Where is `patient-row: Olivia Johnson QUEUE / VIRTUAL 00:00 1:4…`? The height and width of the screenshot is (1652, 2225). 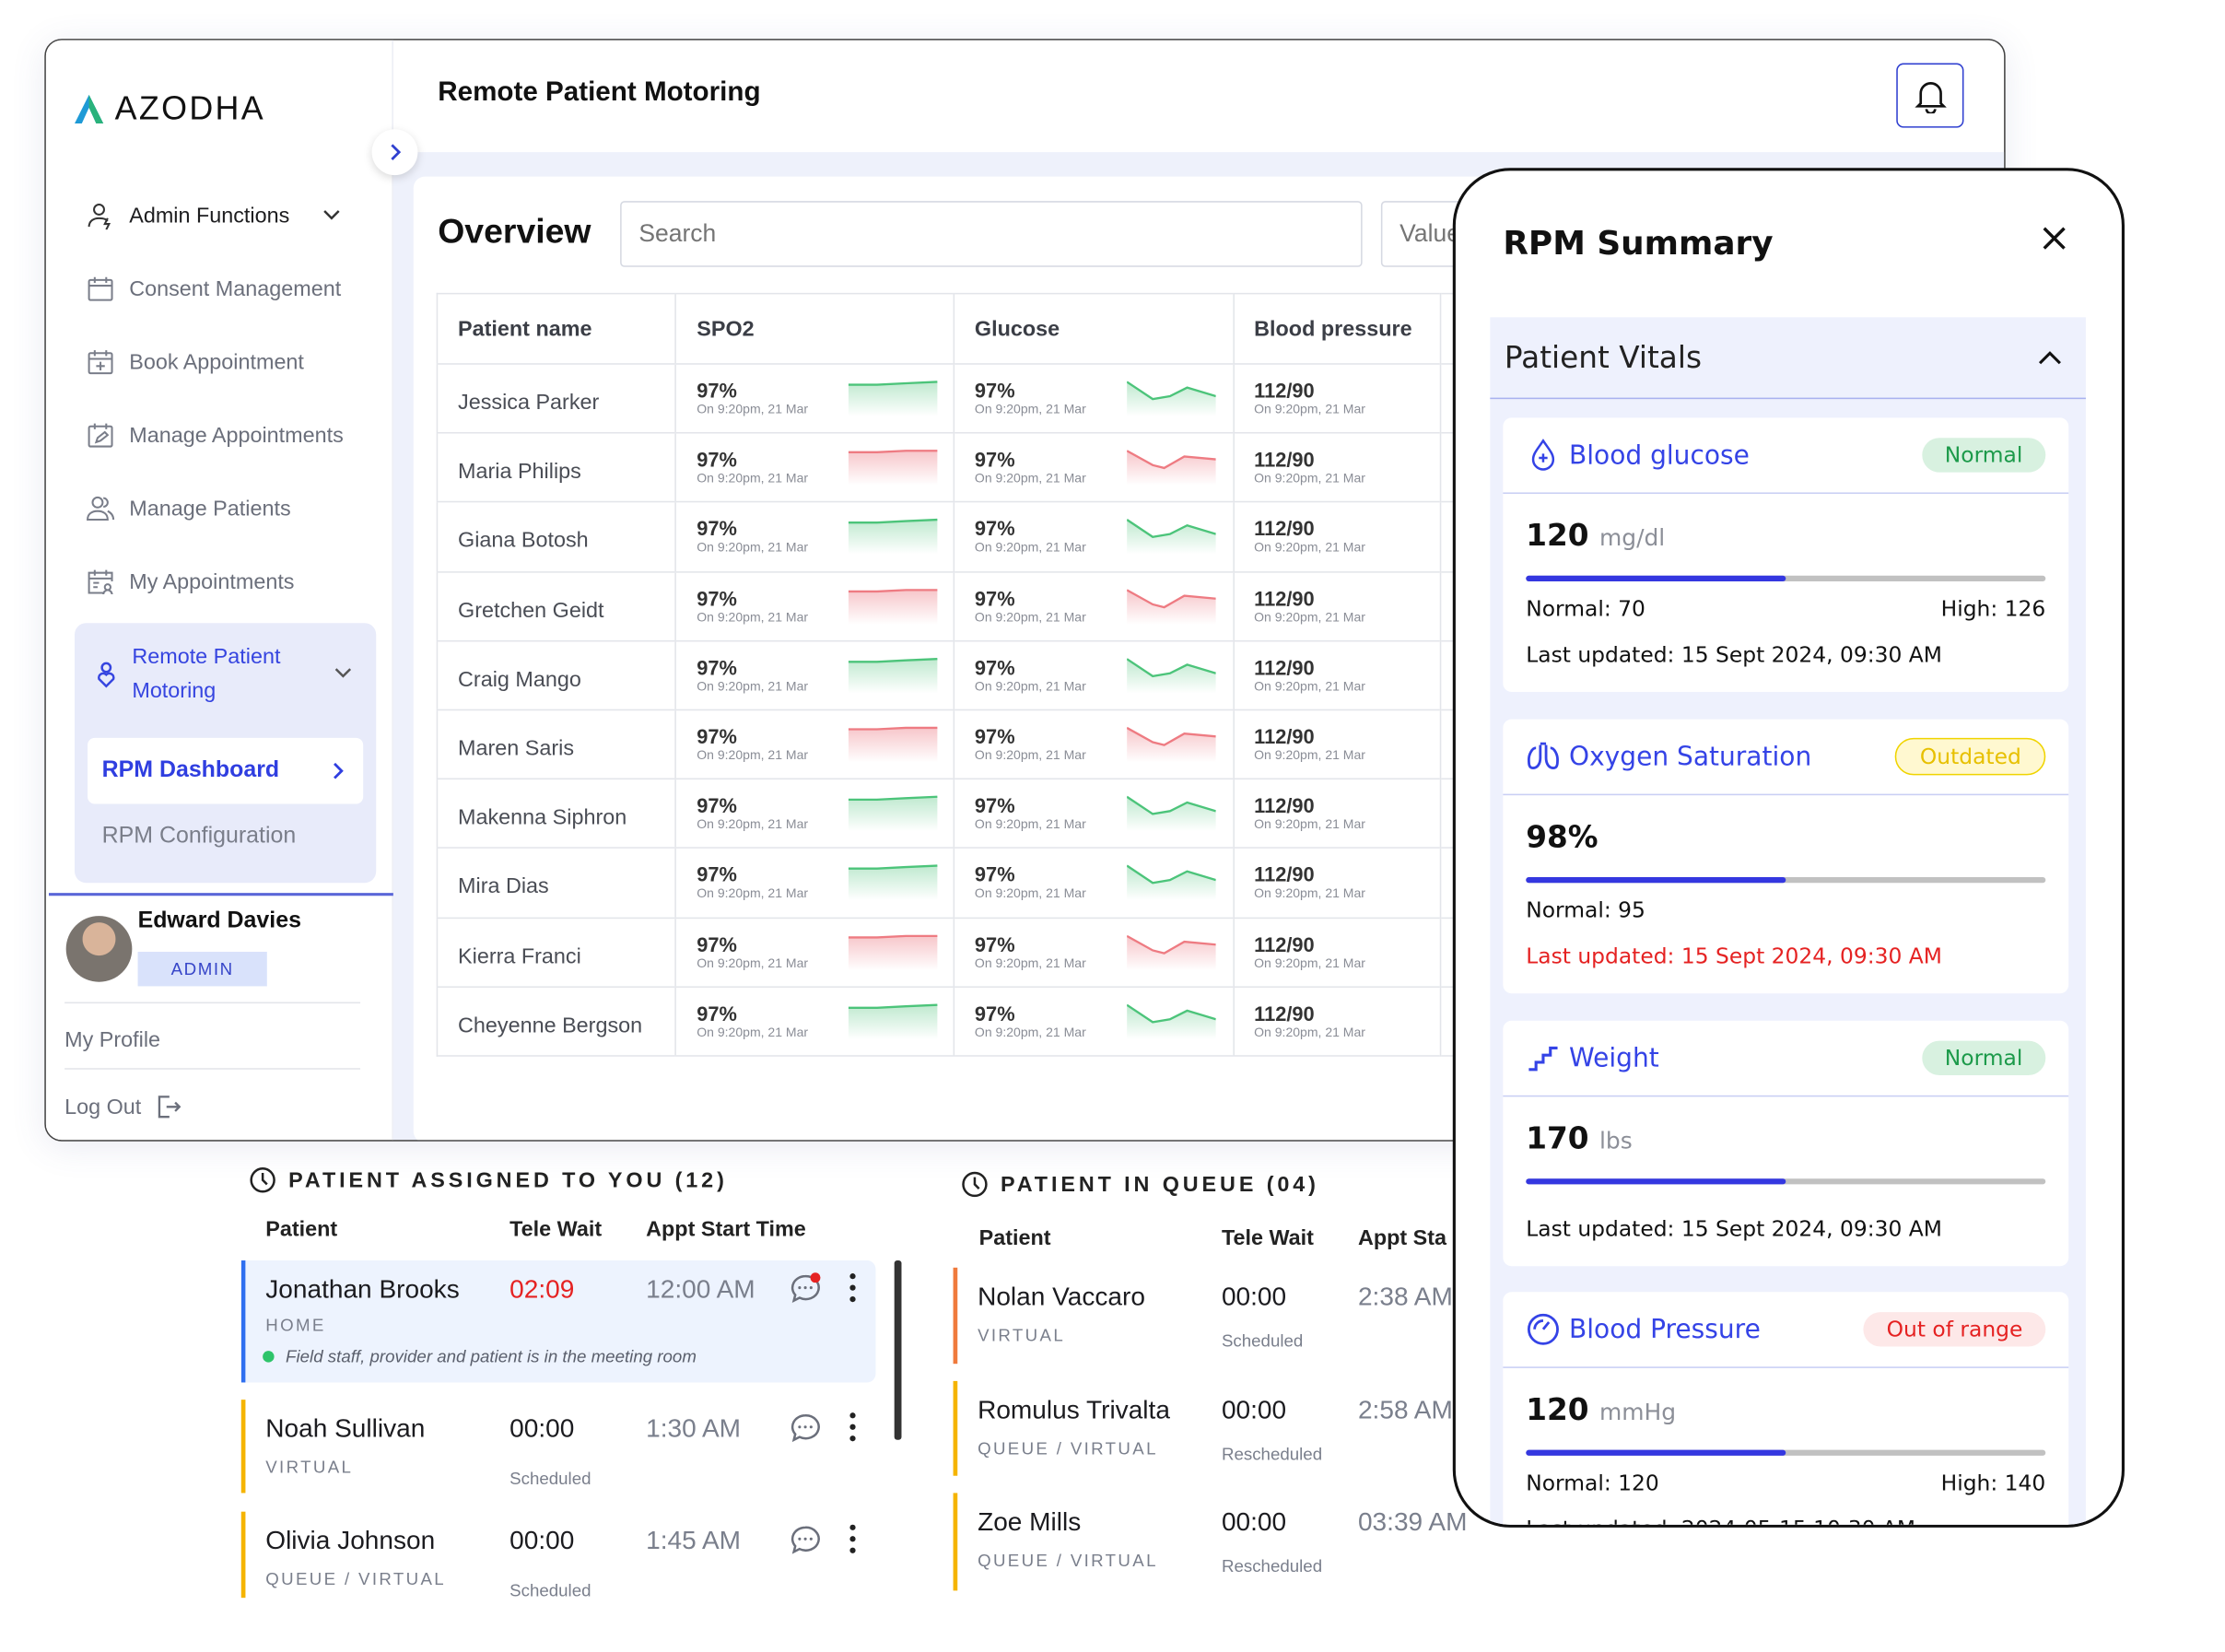
patient-row: Olivia Johnson QUEUE / VIRTUAL 00:00 1:4… is located at coordinates (558, 1555).